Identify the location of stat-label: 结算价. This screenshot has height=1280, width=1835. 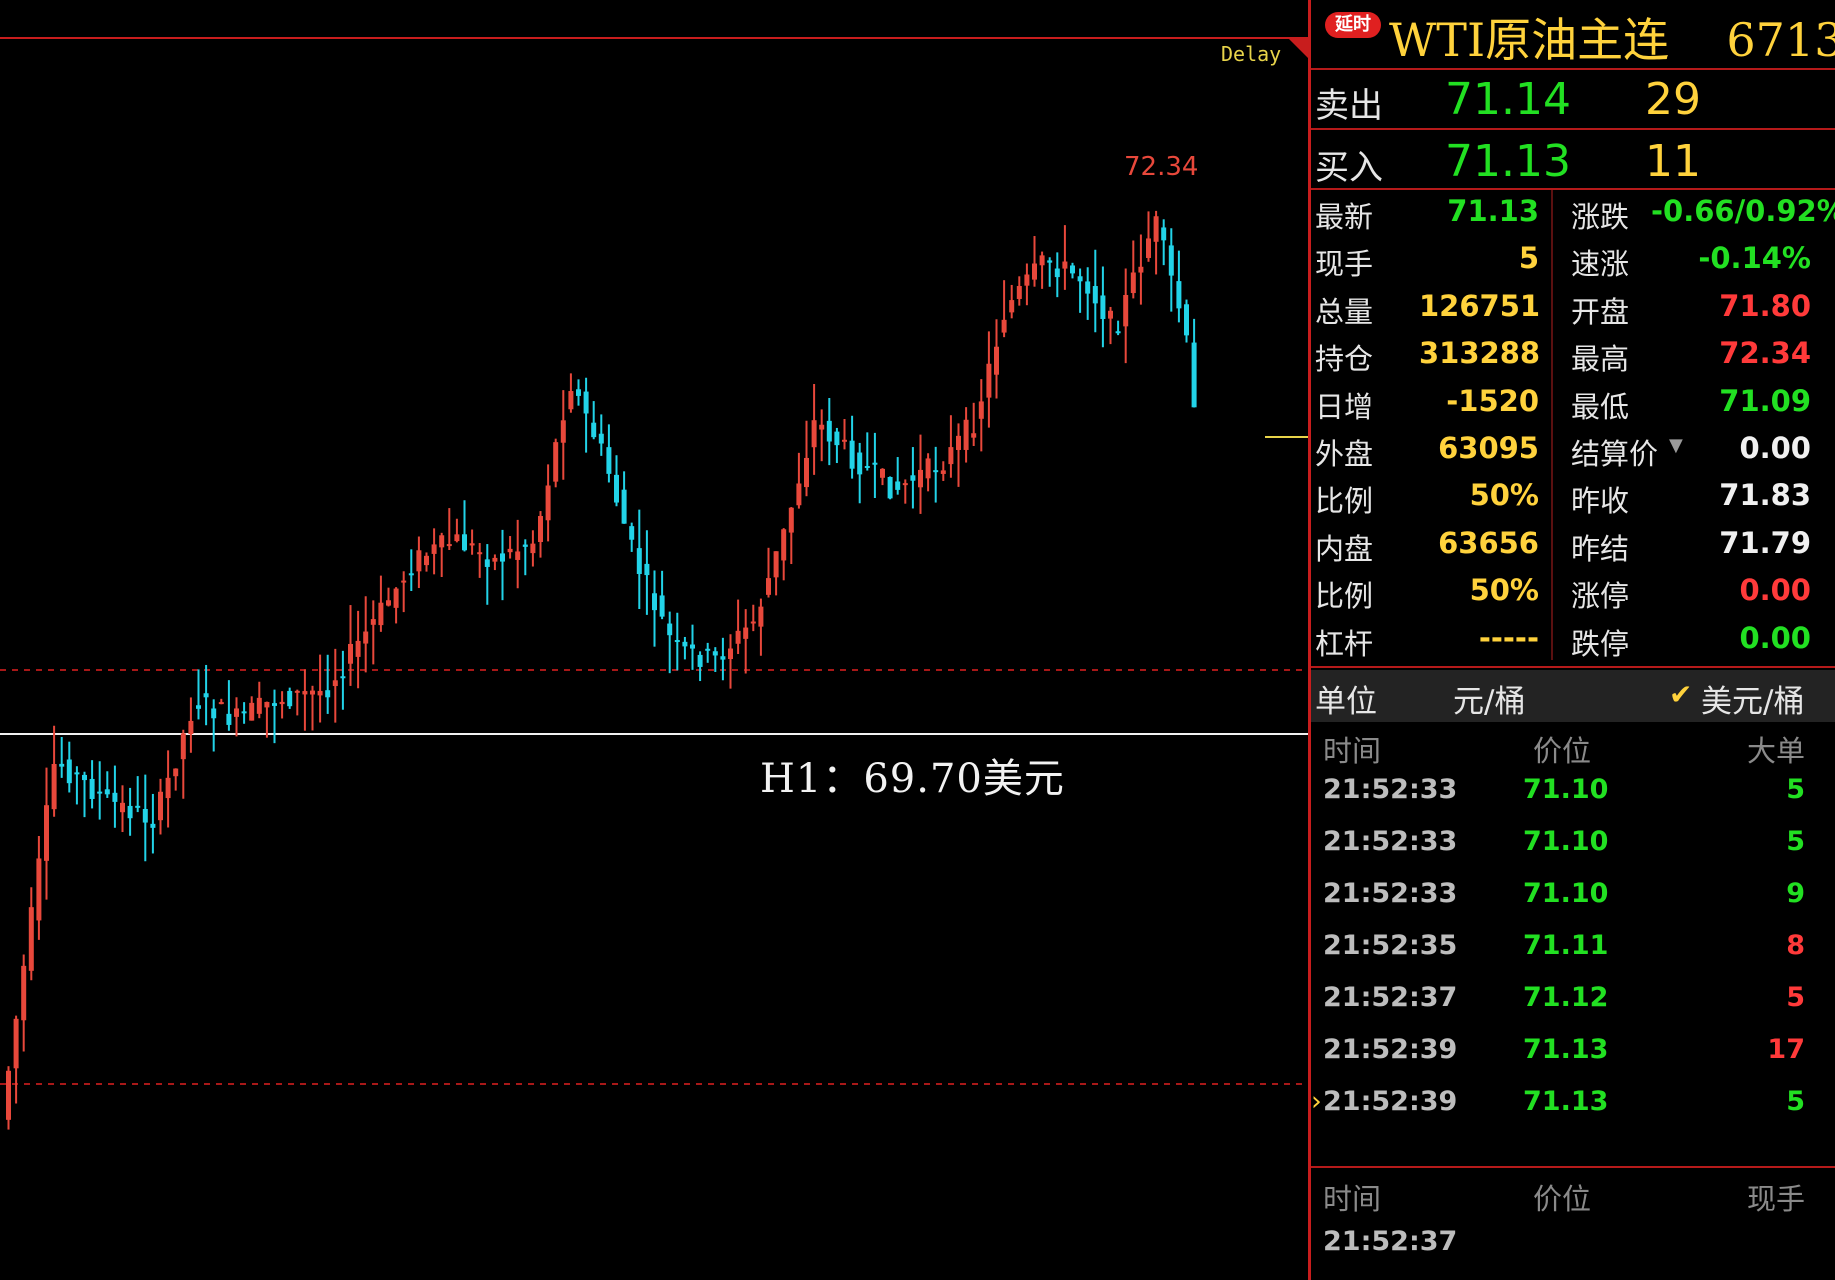
(1614, 452).